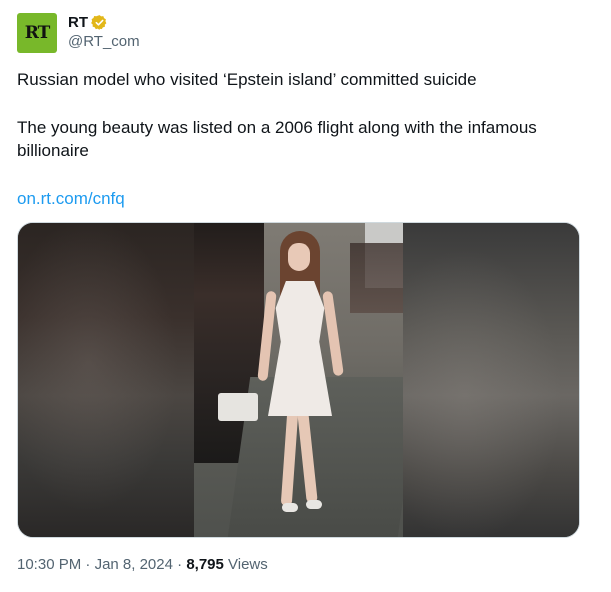  I want to click on name-row: RT, so click(104, 22).